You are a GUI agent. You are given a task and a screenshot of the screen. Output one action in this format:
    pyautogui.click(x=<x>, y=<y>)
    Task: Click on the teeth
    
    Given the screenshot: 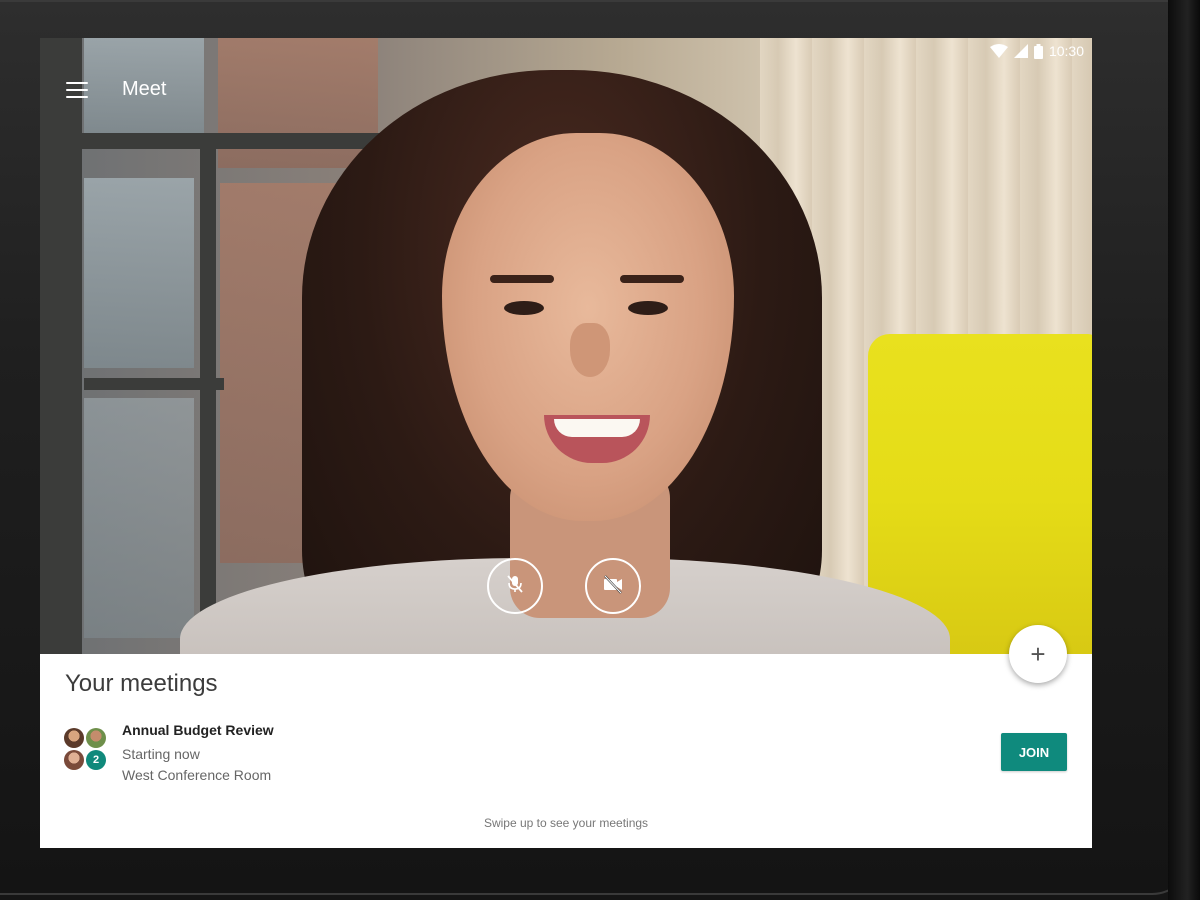 What is the action you would take?
    pyautogui.click(x=597, y=428)
    